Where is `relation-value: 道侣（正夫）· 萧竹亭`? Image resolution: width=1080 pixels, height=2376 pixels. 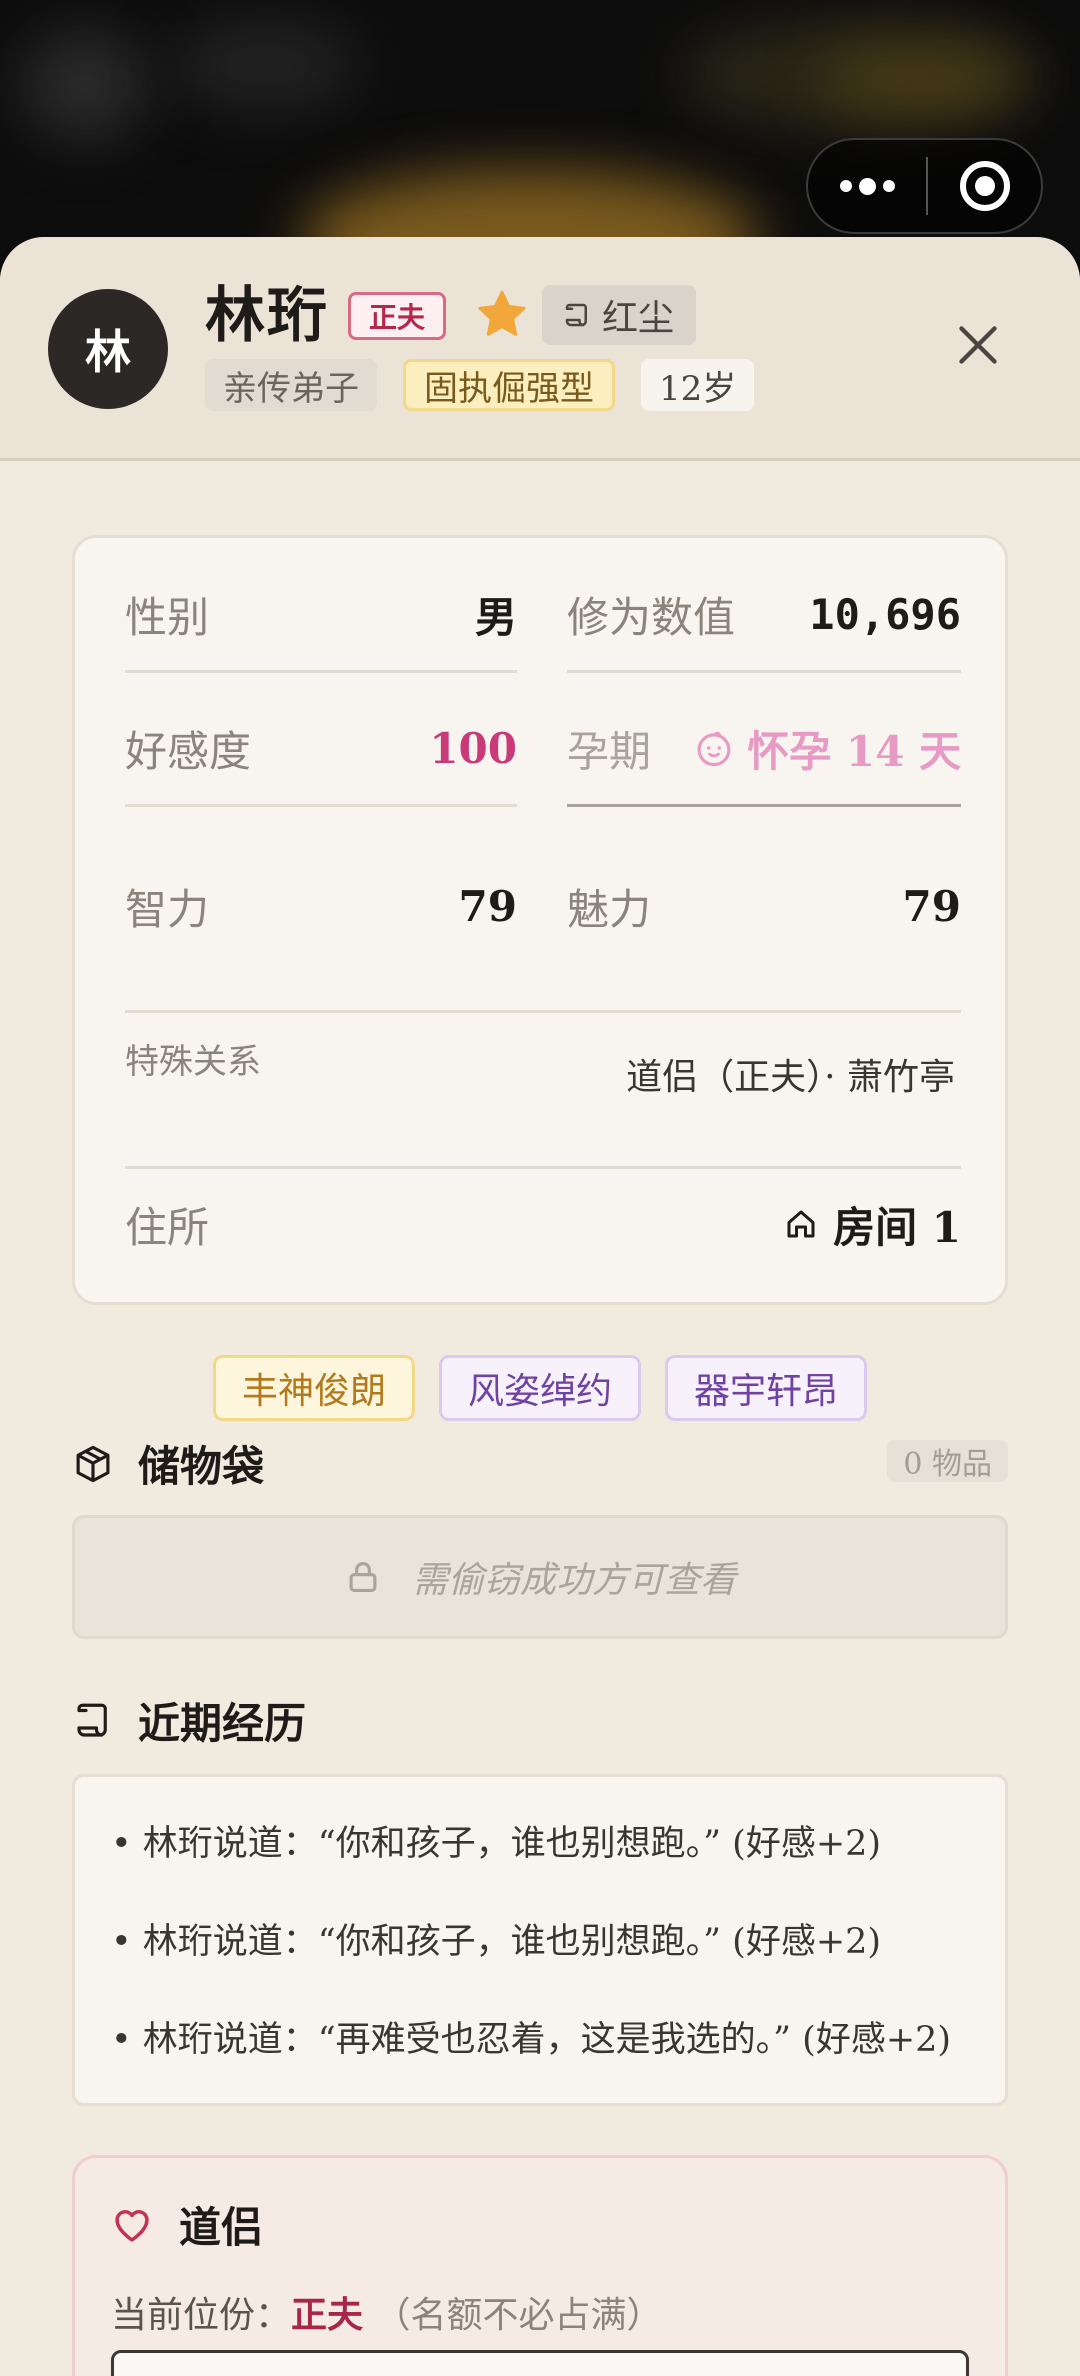 relation-value: 道侣（正夫）· 萧竹亭 is located at coordinates (790, 1077).